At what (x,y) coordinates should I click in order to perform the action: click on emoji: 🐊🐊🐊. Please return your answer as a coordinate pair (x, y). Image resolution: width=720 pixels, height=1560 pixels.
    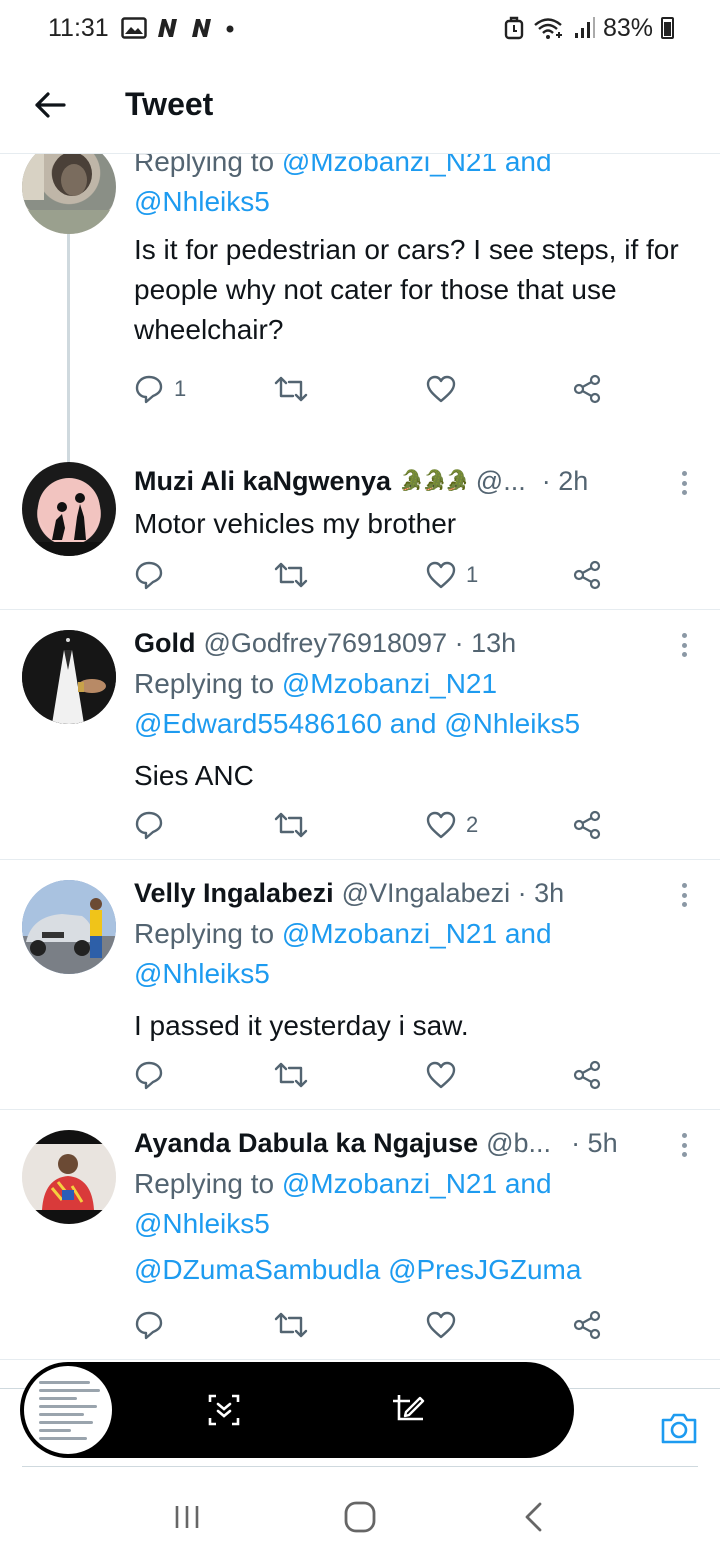
    Looking at the image, I should click on (434, 481).